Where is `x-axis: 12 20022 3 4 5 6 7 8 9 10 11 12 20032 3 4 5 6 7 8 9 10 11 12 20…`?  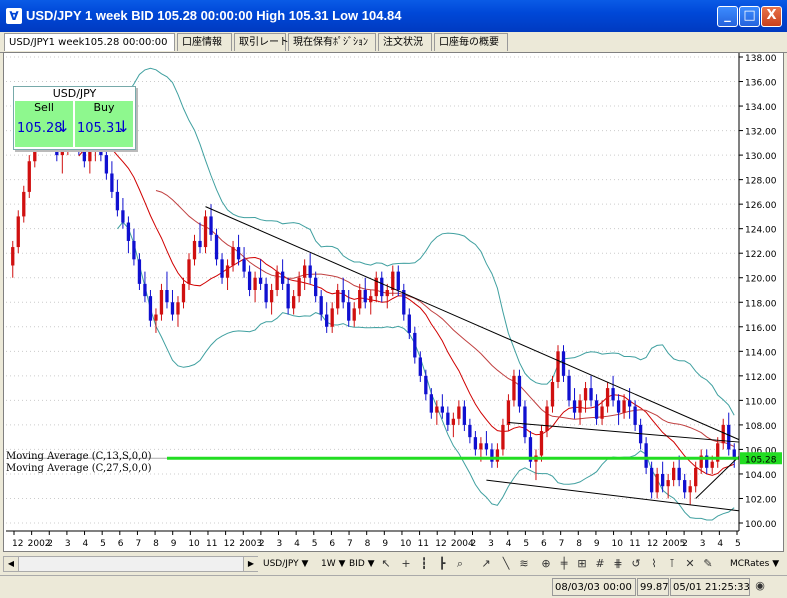 x-axis: 12 20022 3 4 5 6 7 8 9 10 11 12 20032 3 4 5 6 7 8 9 10 11 12 20… is located at coordinates (373, 539).